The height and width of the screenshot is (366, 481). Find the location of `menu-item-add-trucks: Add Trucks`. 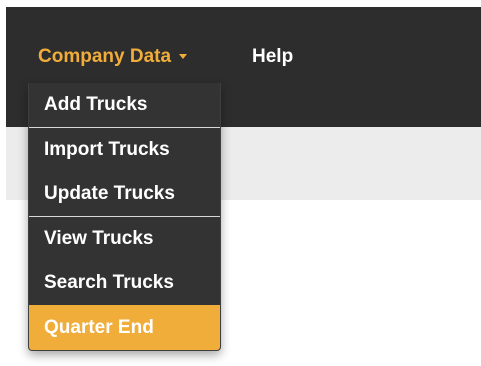

menu-item-add-trucks: Add Trucks is located at coordinates (124, 105).